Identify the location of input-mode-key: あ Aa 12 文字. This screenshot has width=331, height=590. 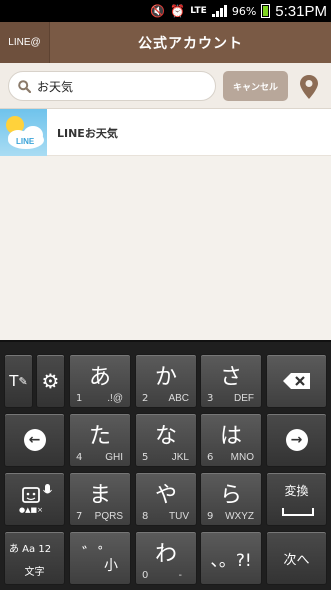
(34, 558).